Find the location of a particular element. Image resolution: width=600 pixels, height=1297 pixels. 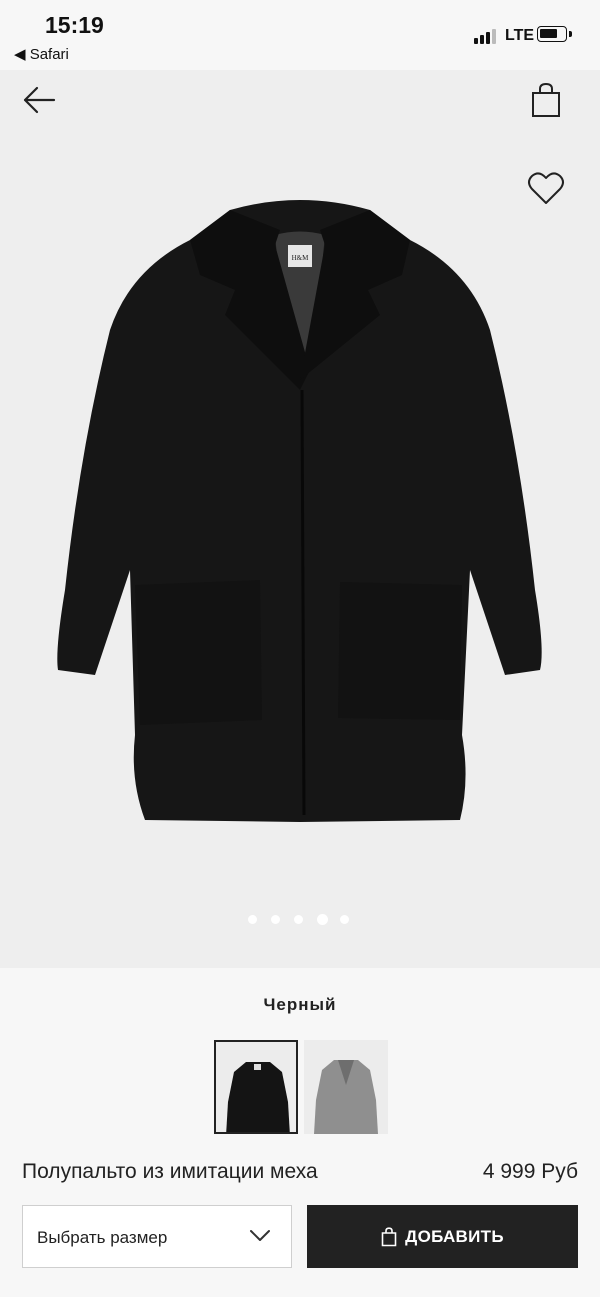

back-to-safari-link: ◀ Safari is located at coordinates (41, 54).